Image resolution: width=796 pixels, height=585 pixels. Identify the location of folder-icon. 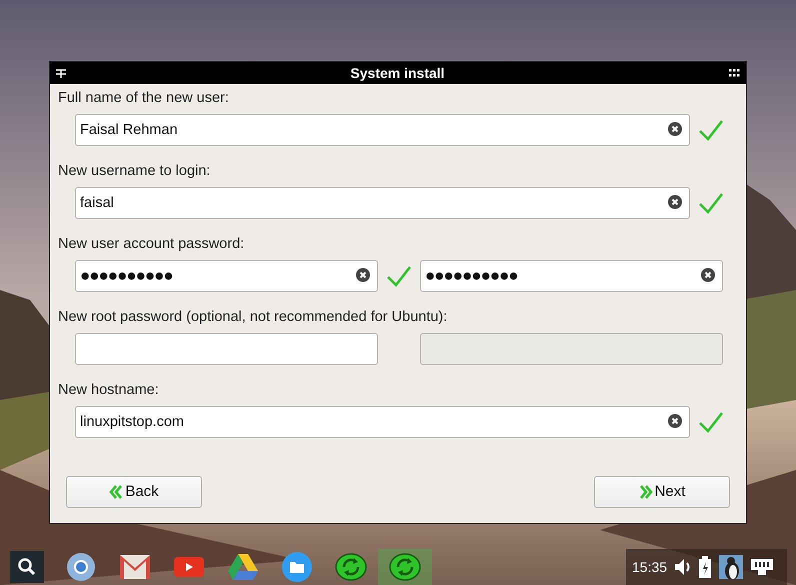
(297, 567).